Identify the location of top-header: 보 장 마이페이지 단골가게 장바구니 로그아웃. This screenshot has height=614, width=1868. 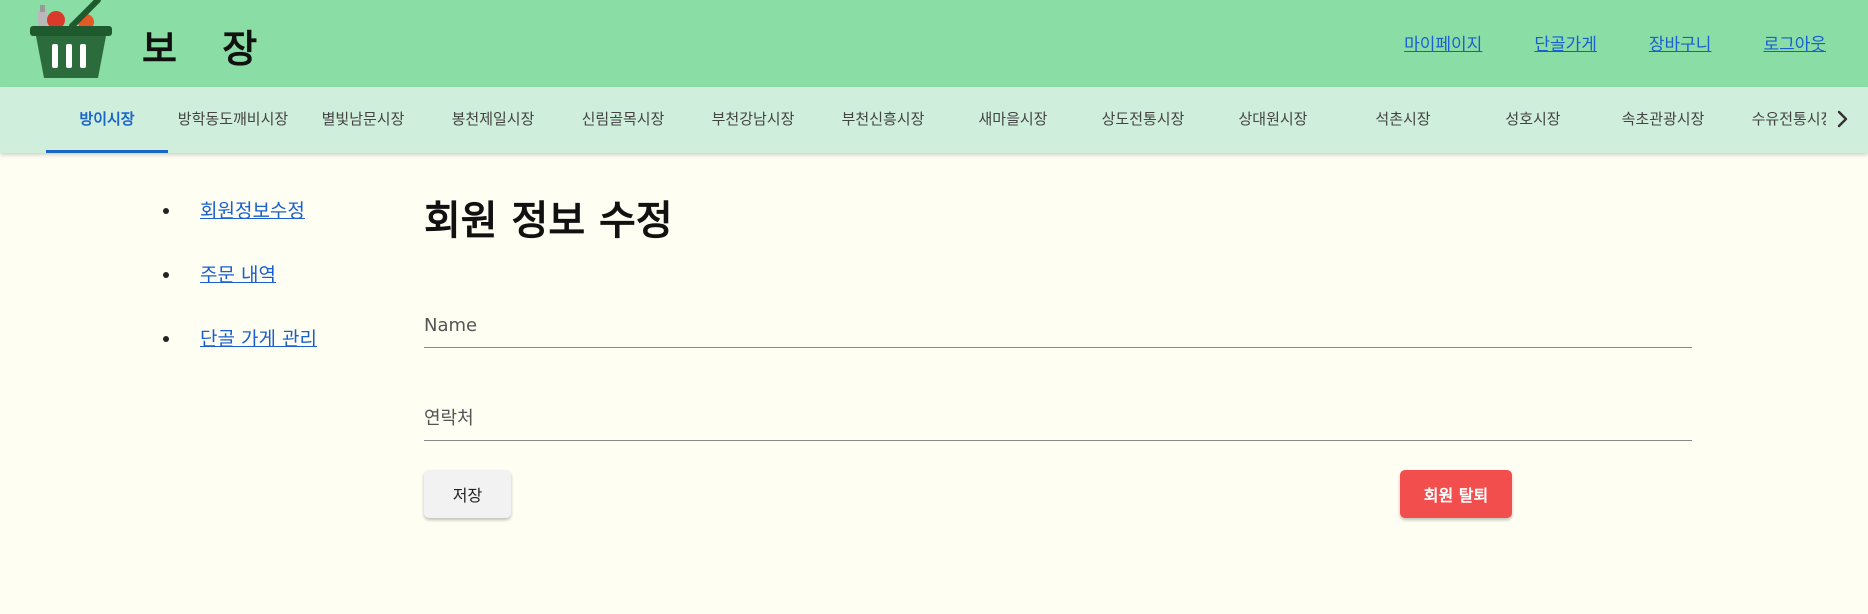
(934, 43).